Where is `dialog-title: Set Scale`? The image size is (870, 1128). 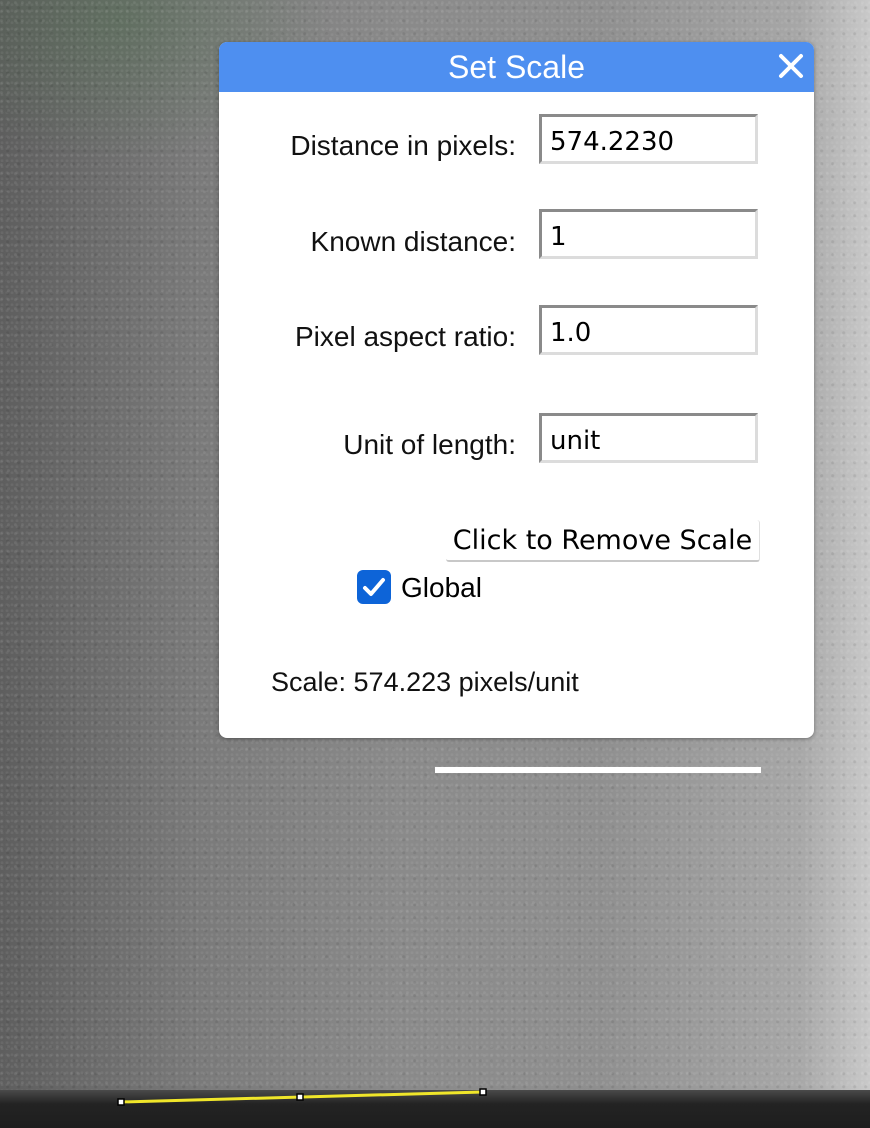
dialog-title: Set Scale is located at coordinates (516, 67).